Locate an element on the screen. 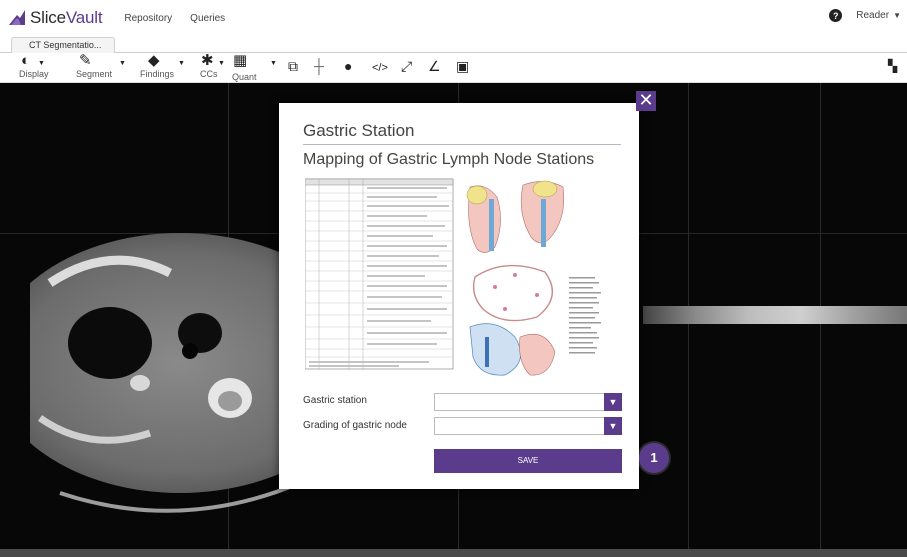 This screenshot has height=557, width=907. topbar-right: ? Reader ▼ is located at coordinates (865, 15).